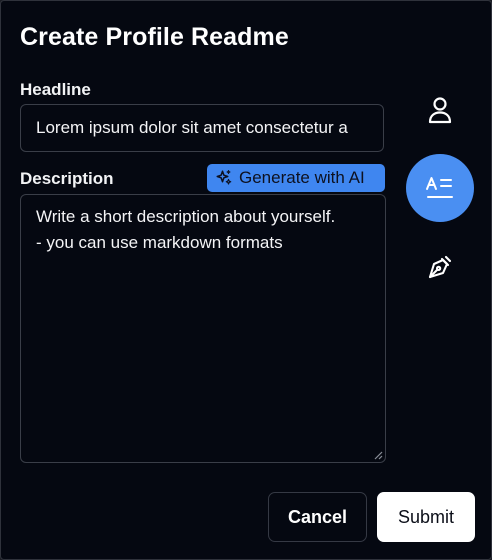 The height and width of the screenshot is (560, 492). I want to click on pen-nib-icon, so click(440, 267).